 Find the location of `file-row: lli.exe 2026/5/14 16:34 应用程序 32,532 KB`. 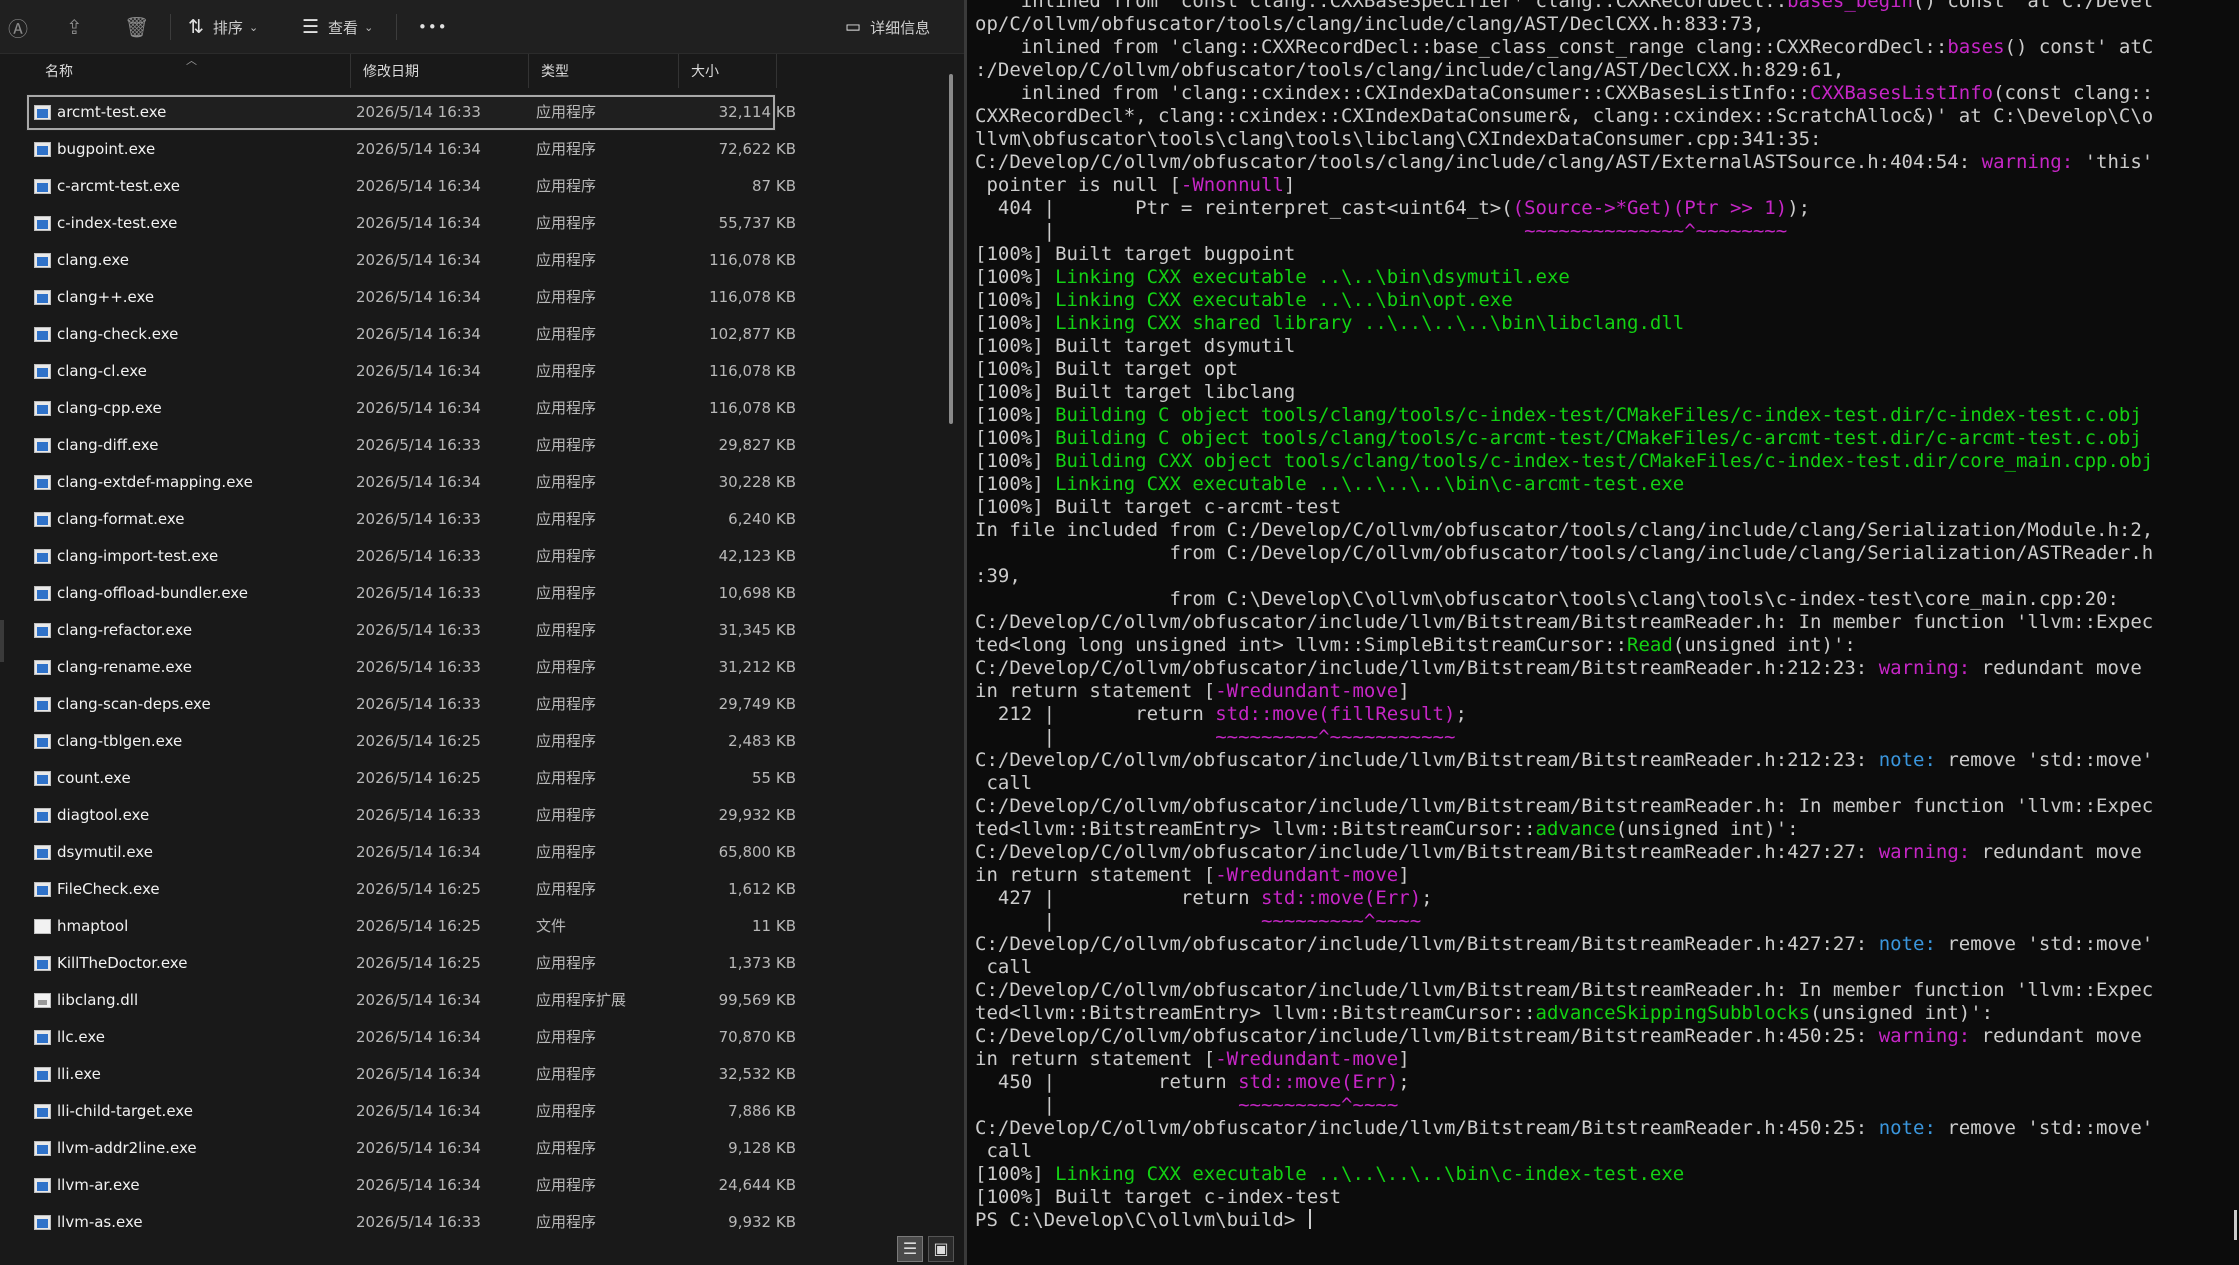

file-row: lli.exe 2026/5/14 16:34 应用程序 32,532 KB is located at coordinates (411, 1074).